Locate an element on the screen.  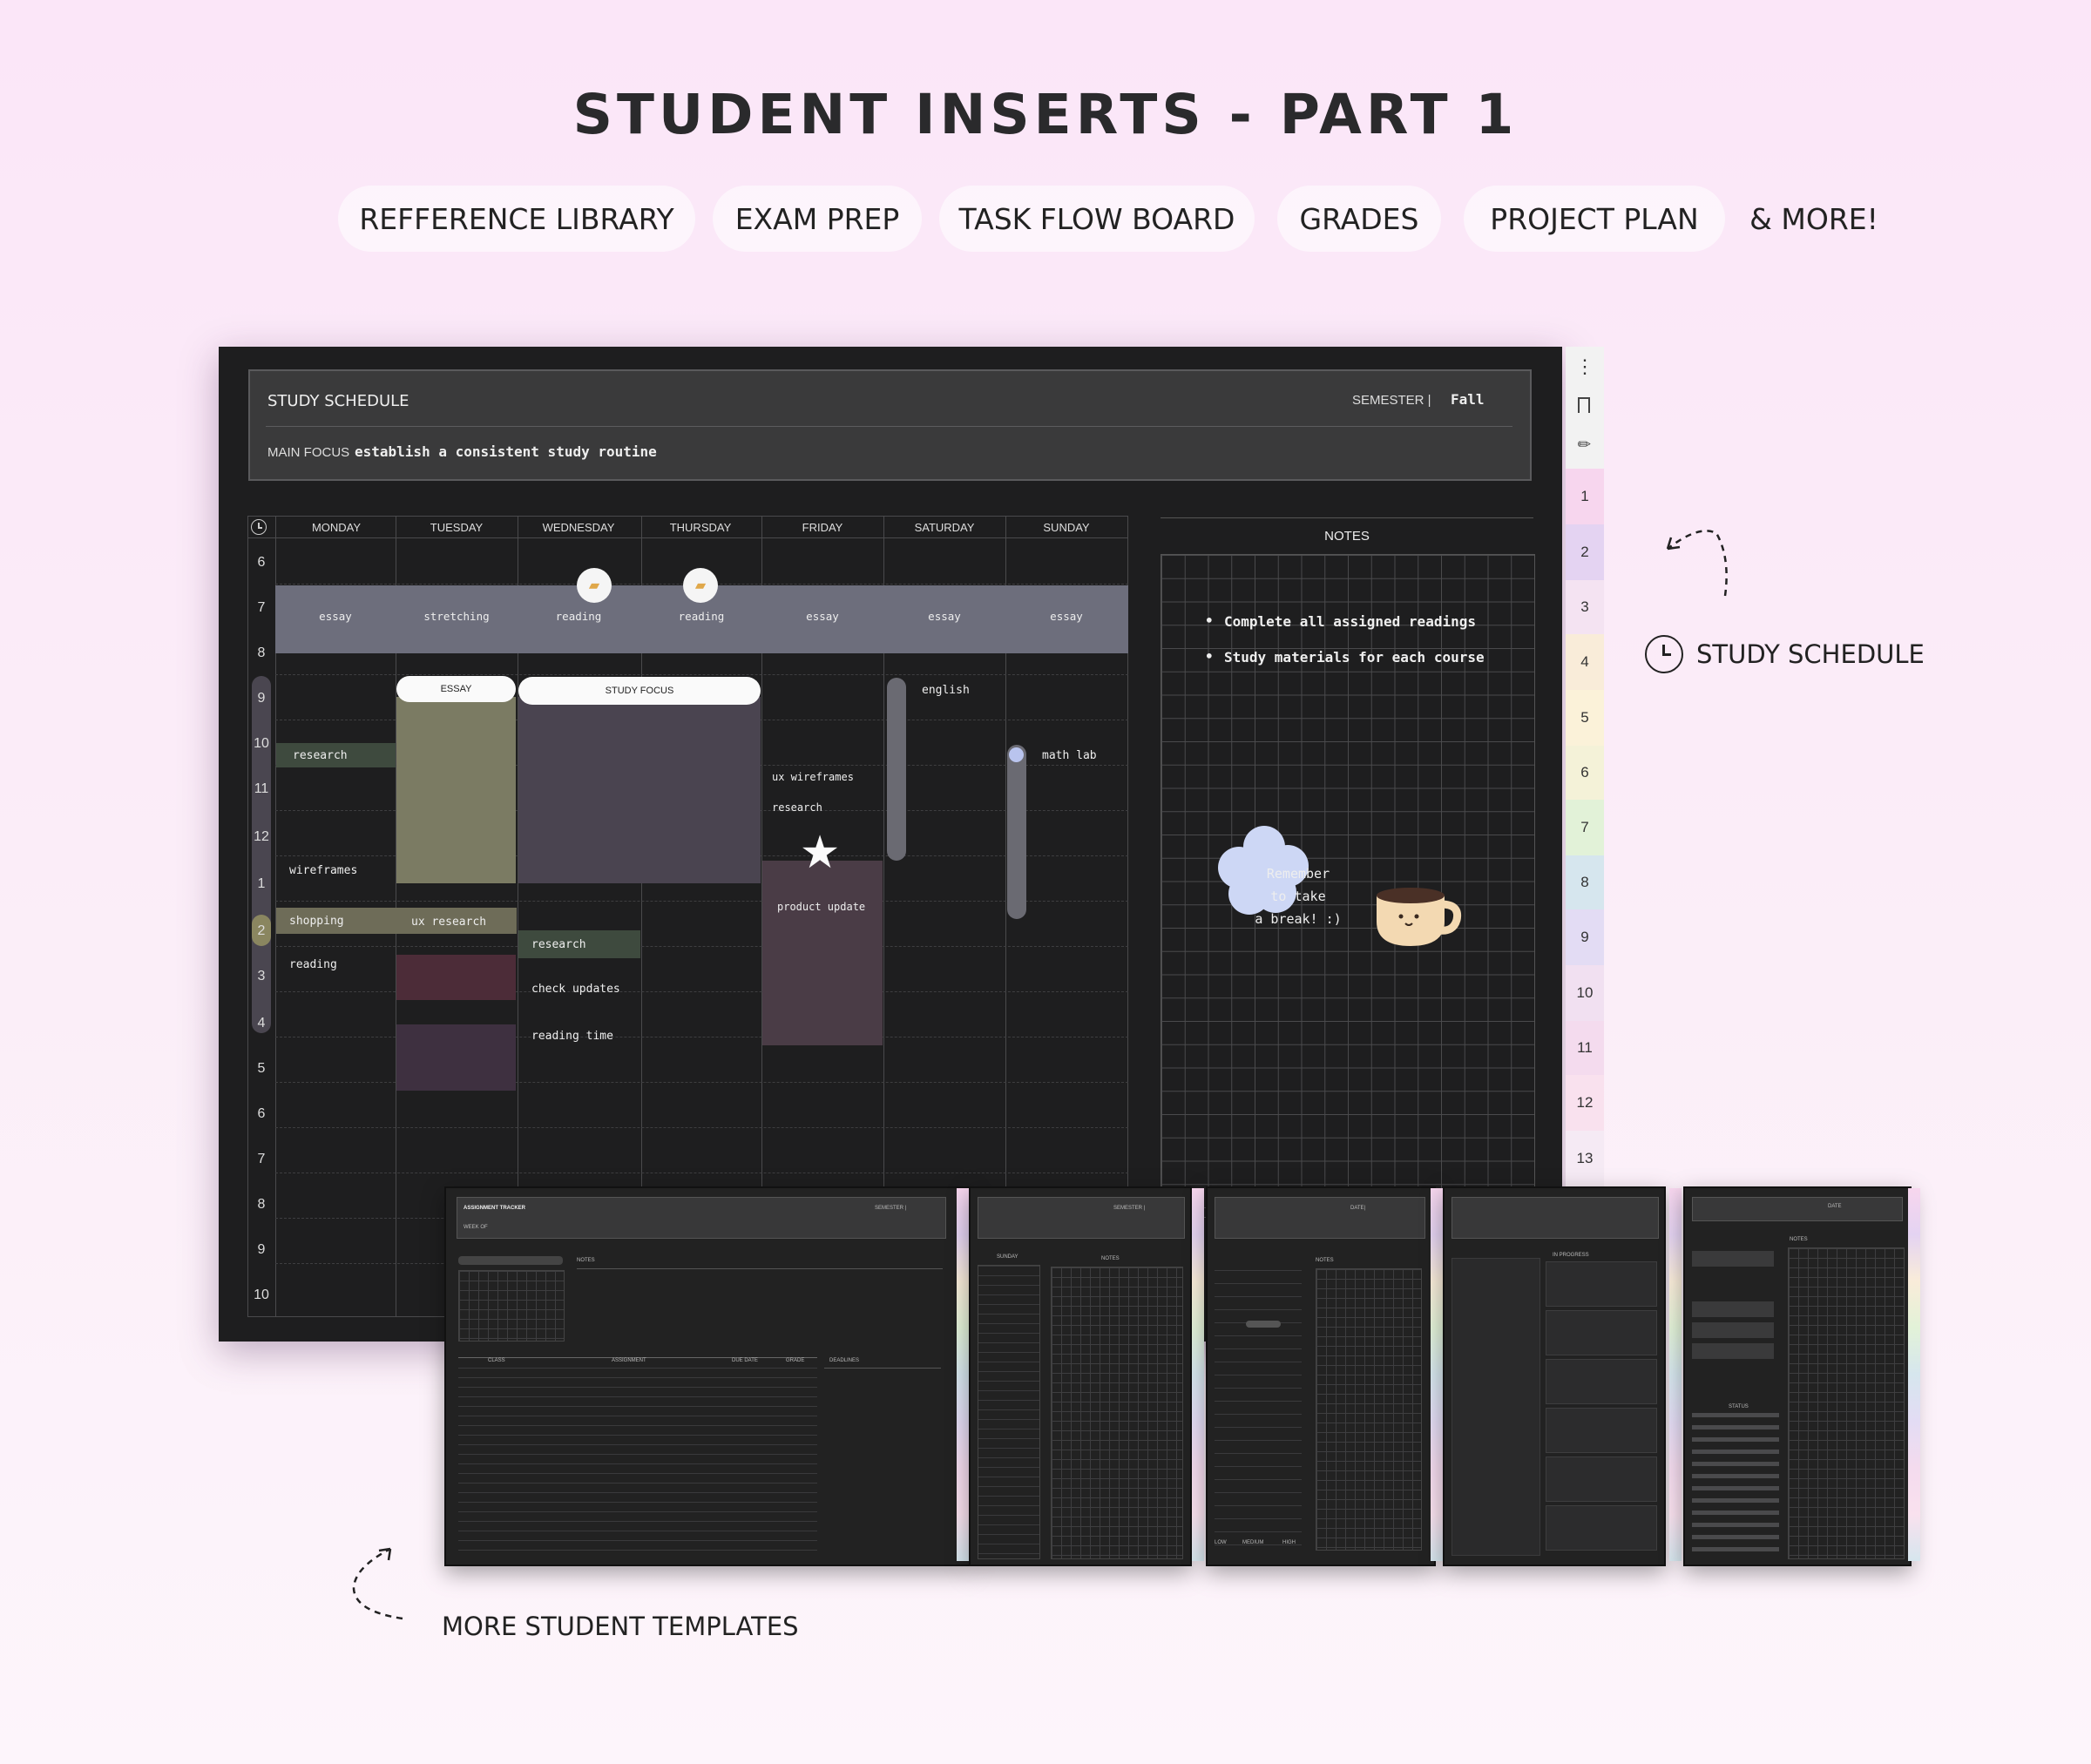
tab-7: 7 is located at coordinates (1585, 827).